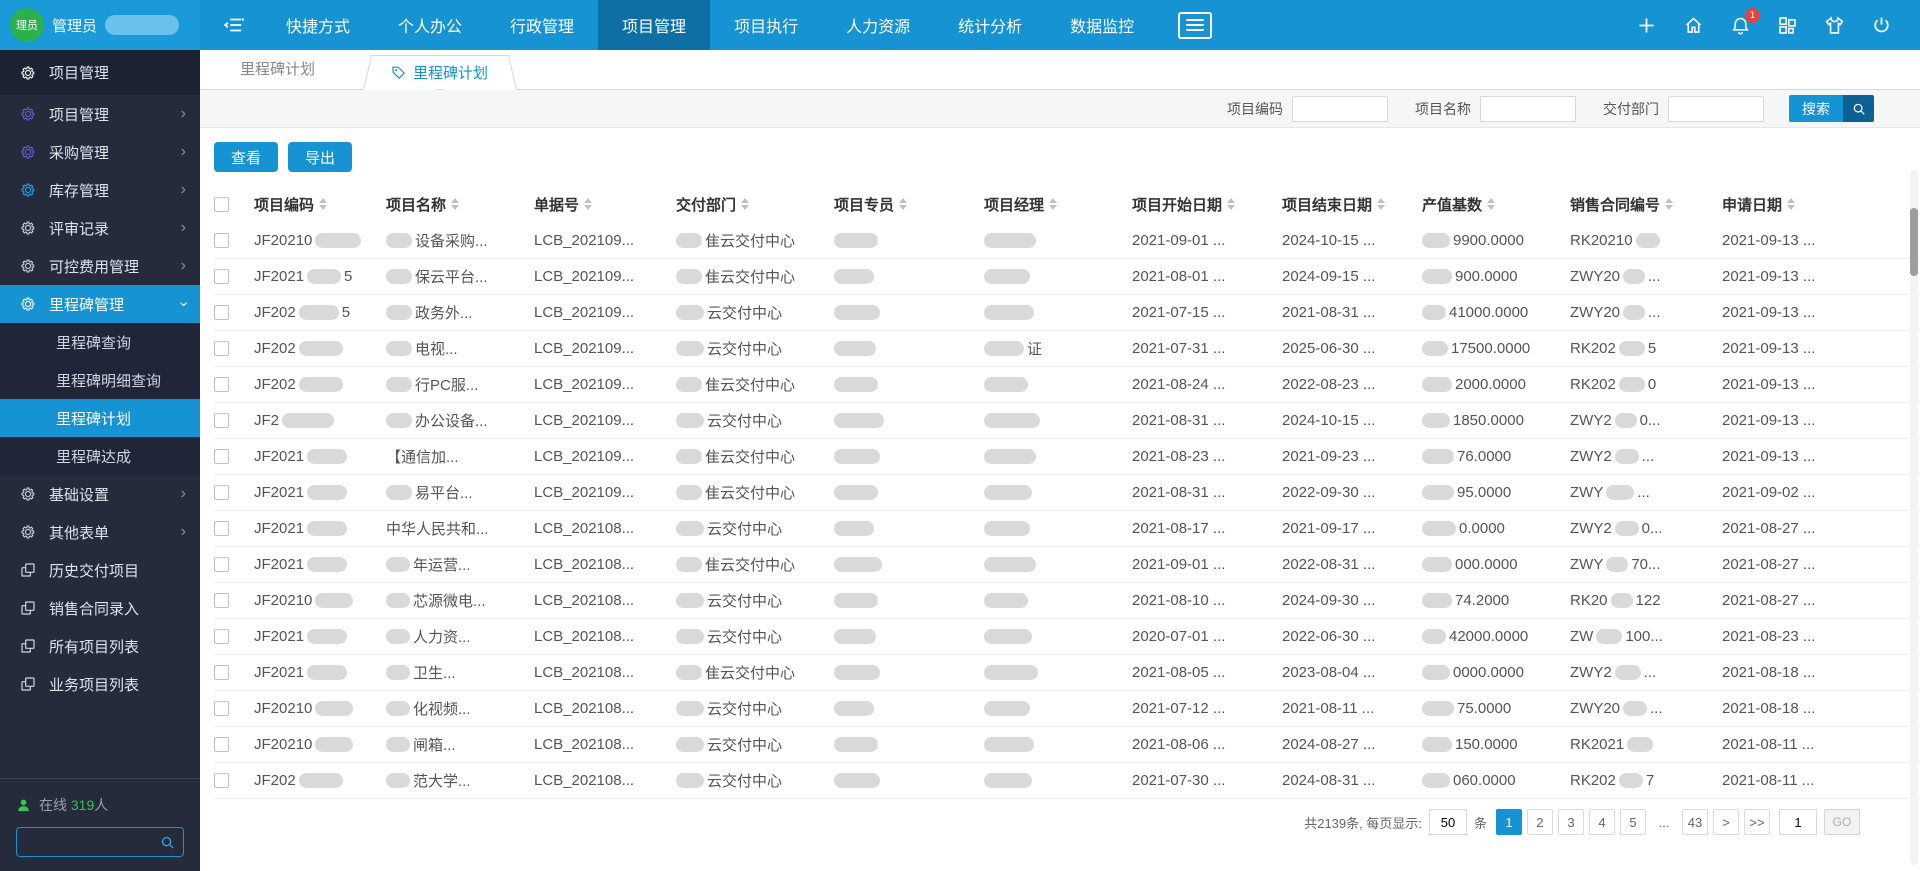  Describe the element at coordinates (1881, 25) in the screenshot. I see `power-icon` at that location.